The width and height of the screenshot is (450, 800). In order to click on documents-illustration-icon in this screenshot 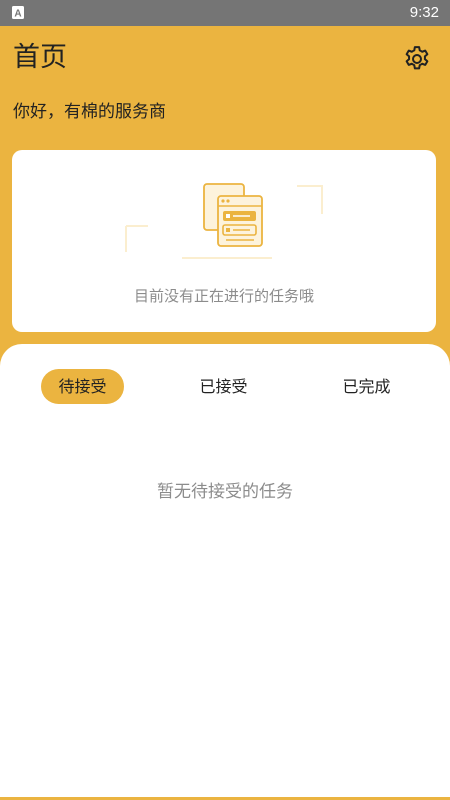, I will do `click(224, 221)`.